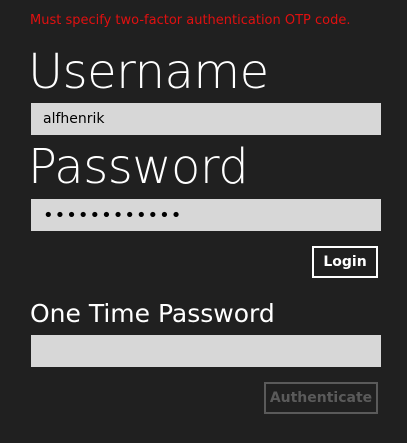  What do you see at coordinates (206, 119) in the screenshot?
I see `username-input` at bounding box center [206, 119].